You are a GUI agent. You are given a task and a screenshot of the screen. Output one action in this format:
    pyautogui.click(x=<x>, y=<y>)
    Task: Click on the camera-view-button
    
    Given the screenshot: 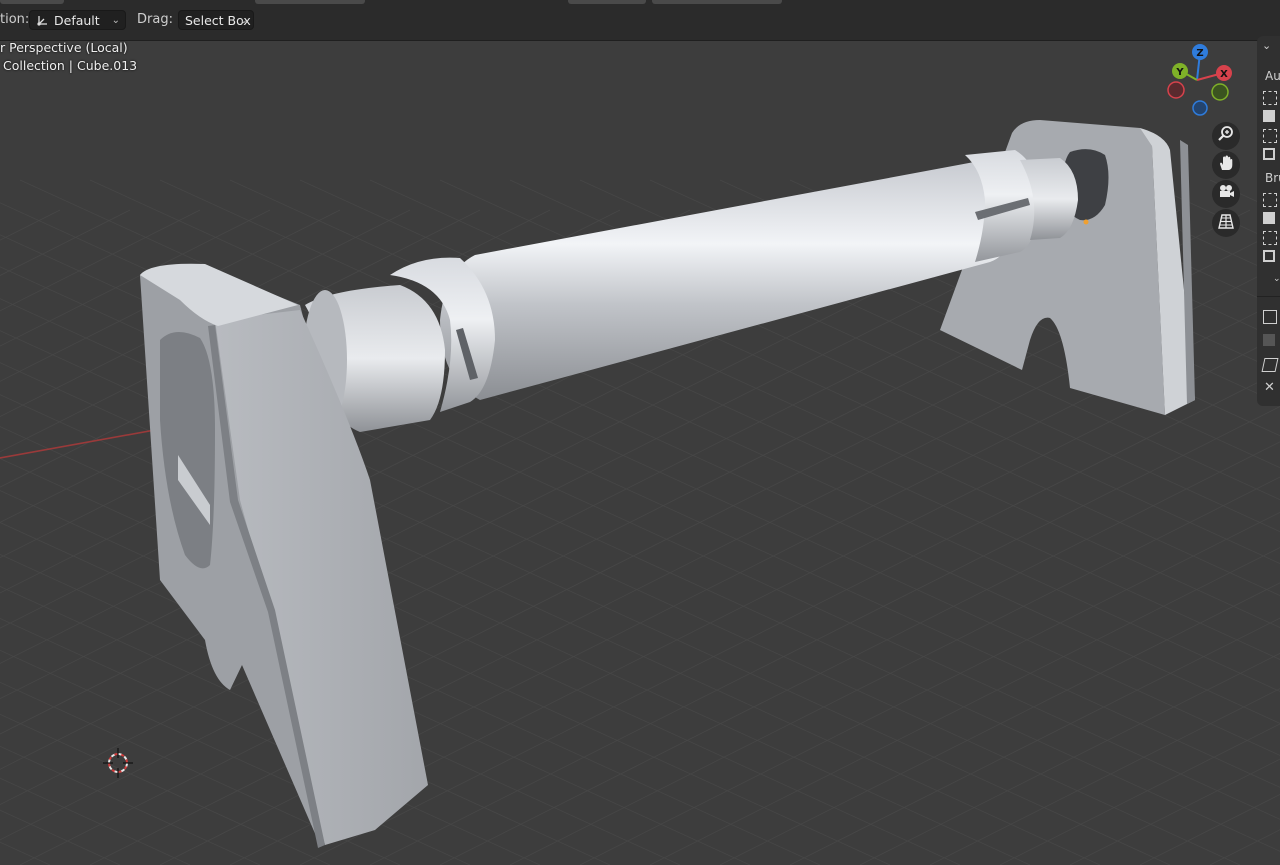 What is the action you would take?
    pyautogui.click(x=1226, y=194)
    